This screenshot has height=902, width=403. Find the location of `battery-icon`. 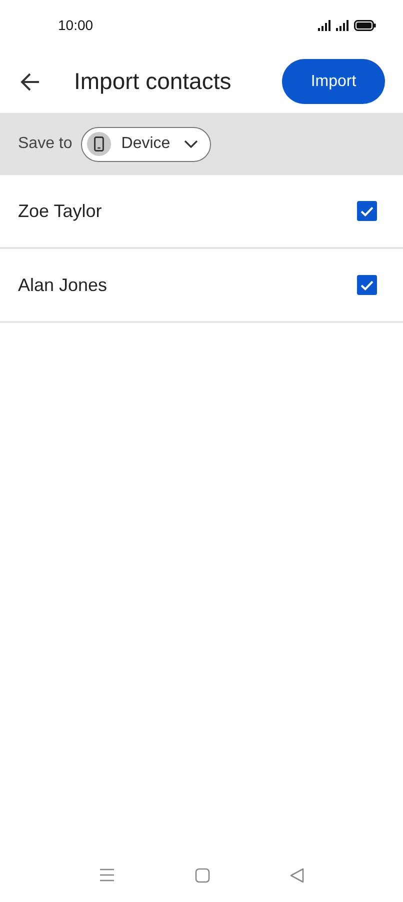

battery-icon is located at coordinates (365, 25).